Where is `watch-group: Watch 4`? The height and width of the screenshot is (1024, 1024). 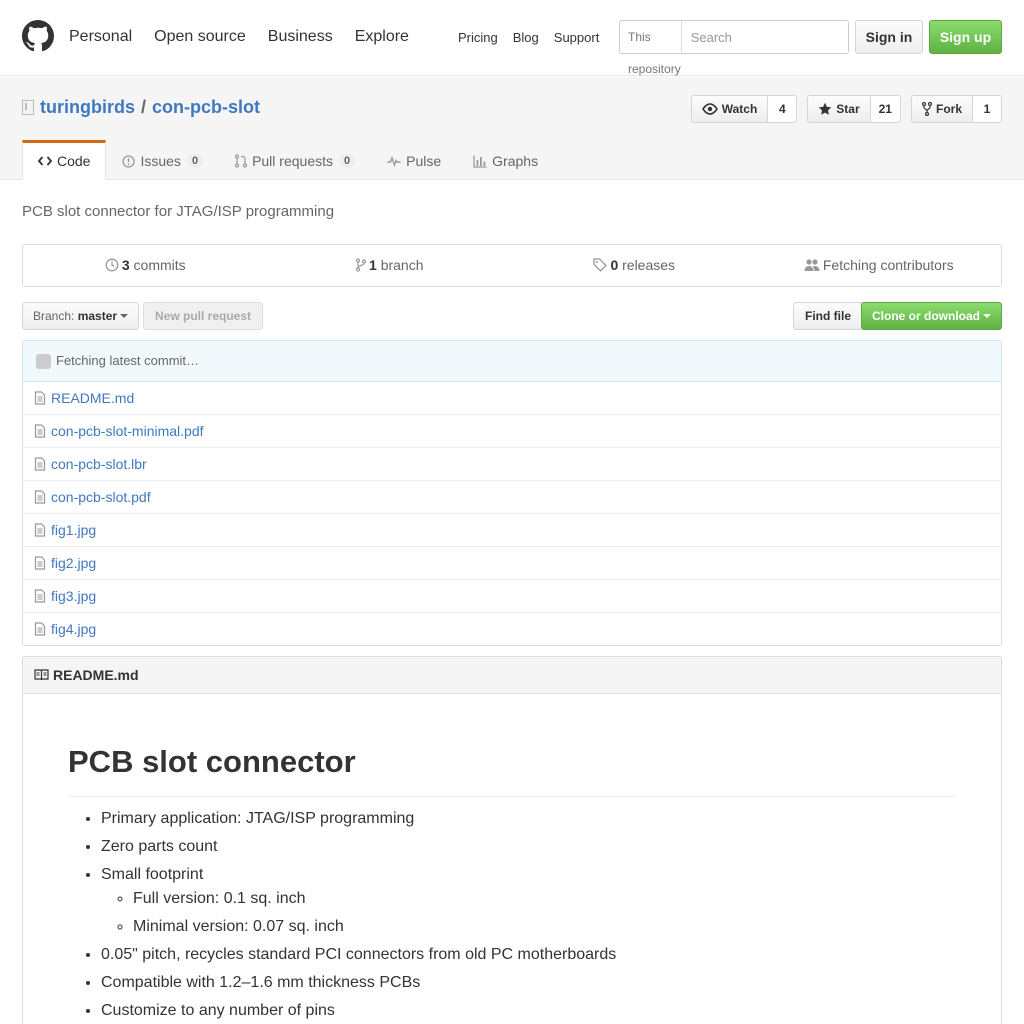
watch-group: Watch 4 is located at coordinates (744, 109).